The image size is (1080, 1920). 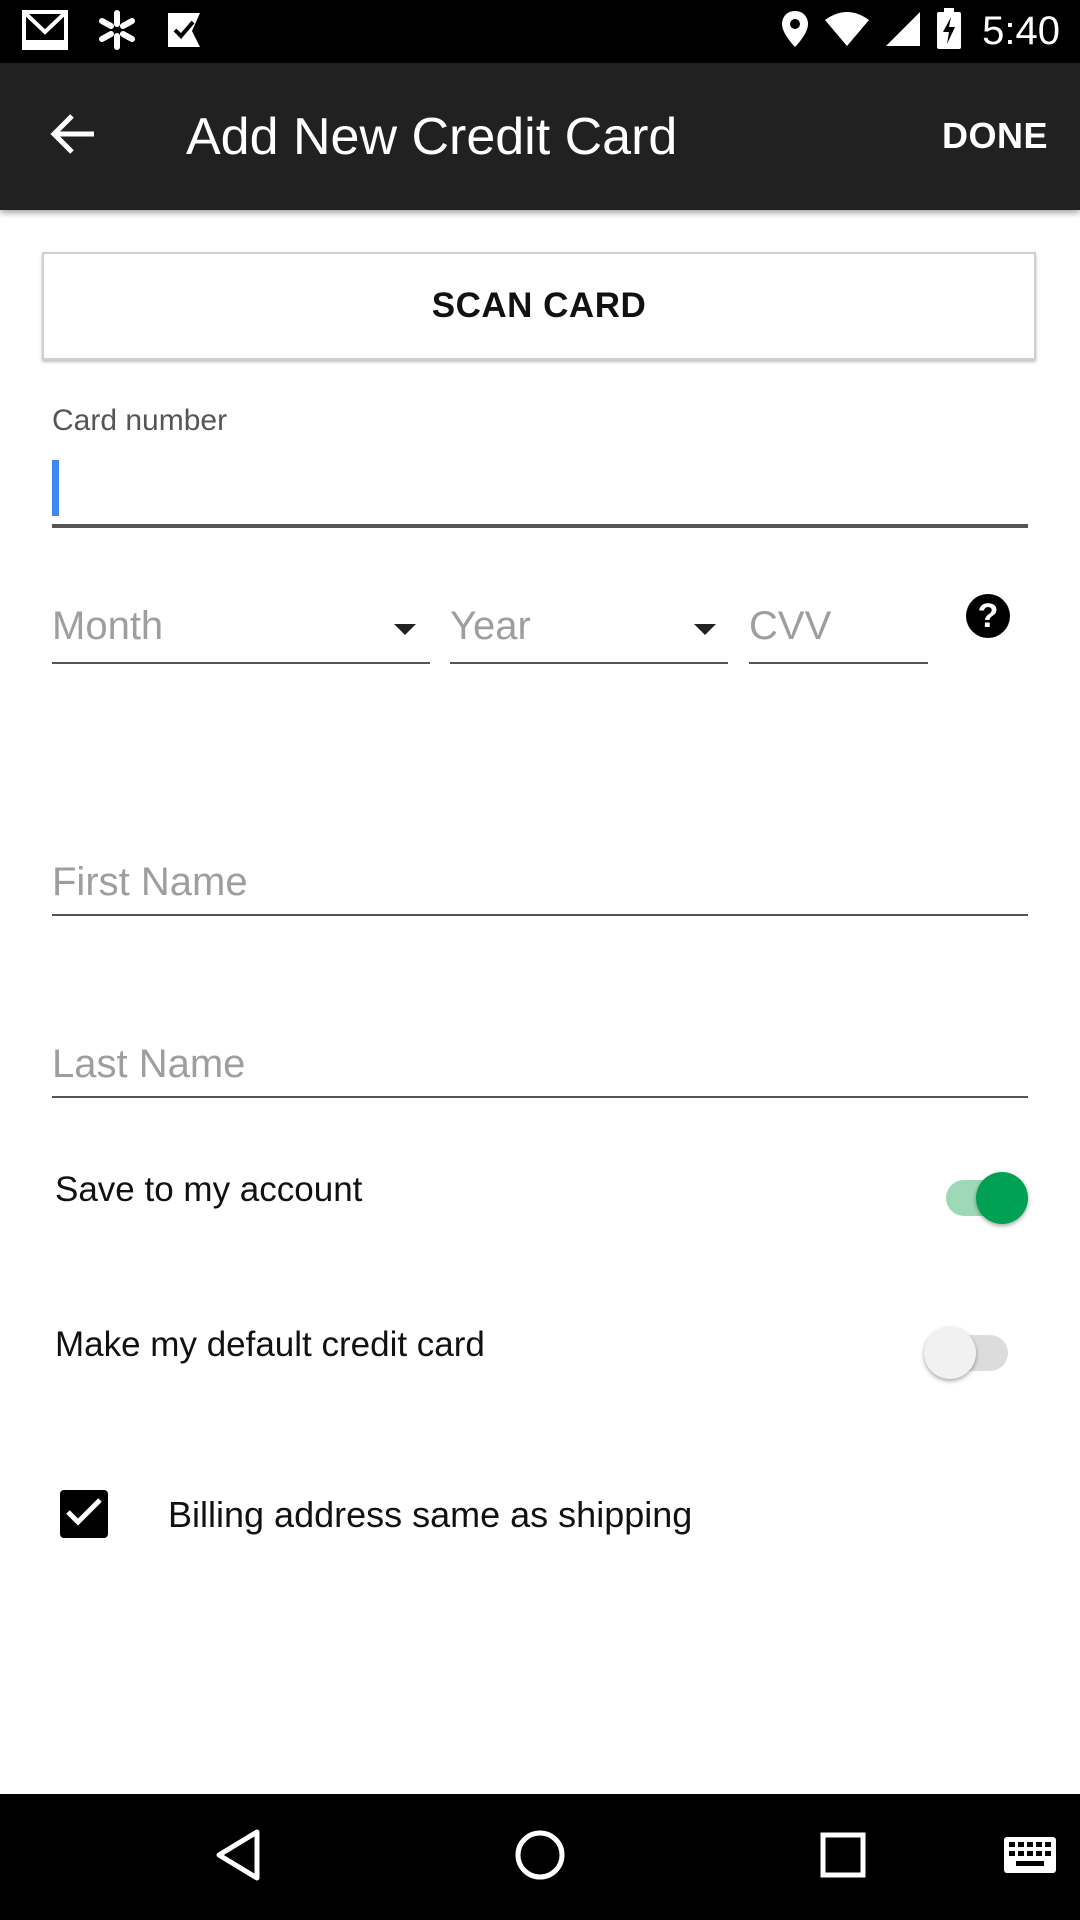 What do you see at coordinates (140, 420) in the screenshot?
I see `card-number-label: Card number` at bounding box center [140, 420].